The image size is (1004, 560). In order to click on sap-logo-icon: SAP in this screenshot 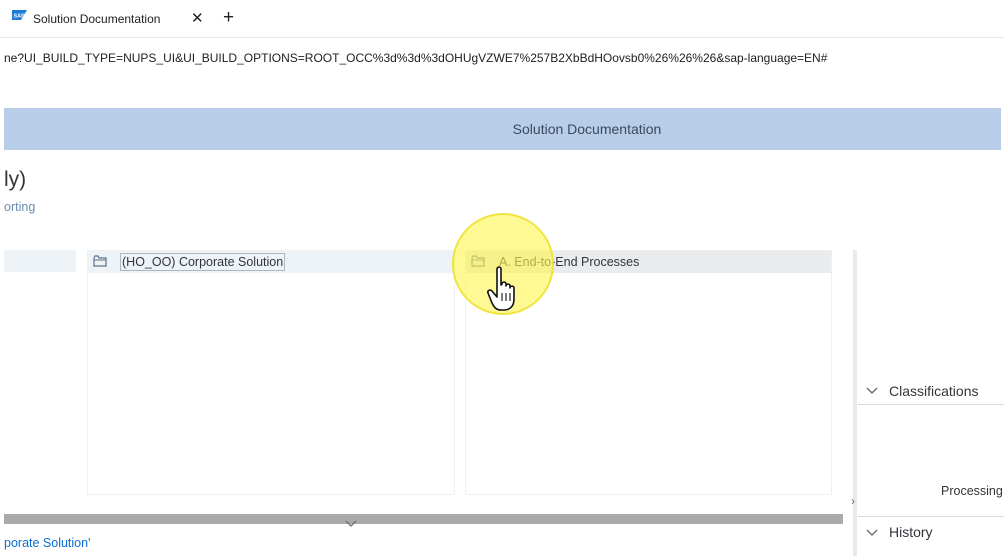, I will do `click(19, 15)`.